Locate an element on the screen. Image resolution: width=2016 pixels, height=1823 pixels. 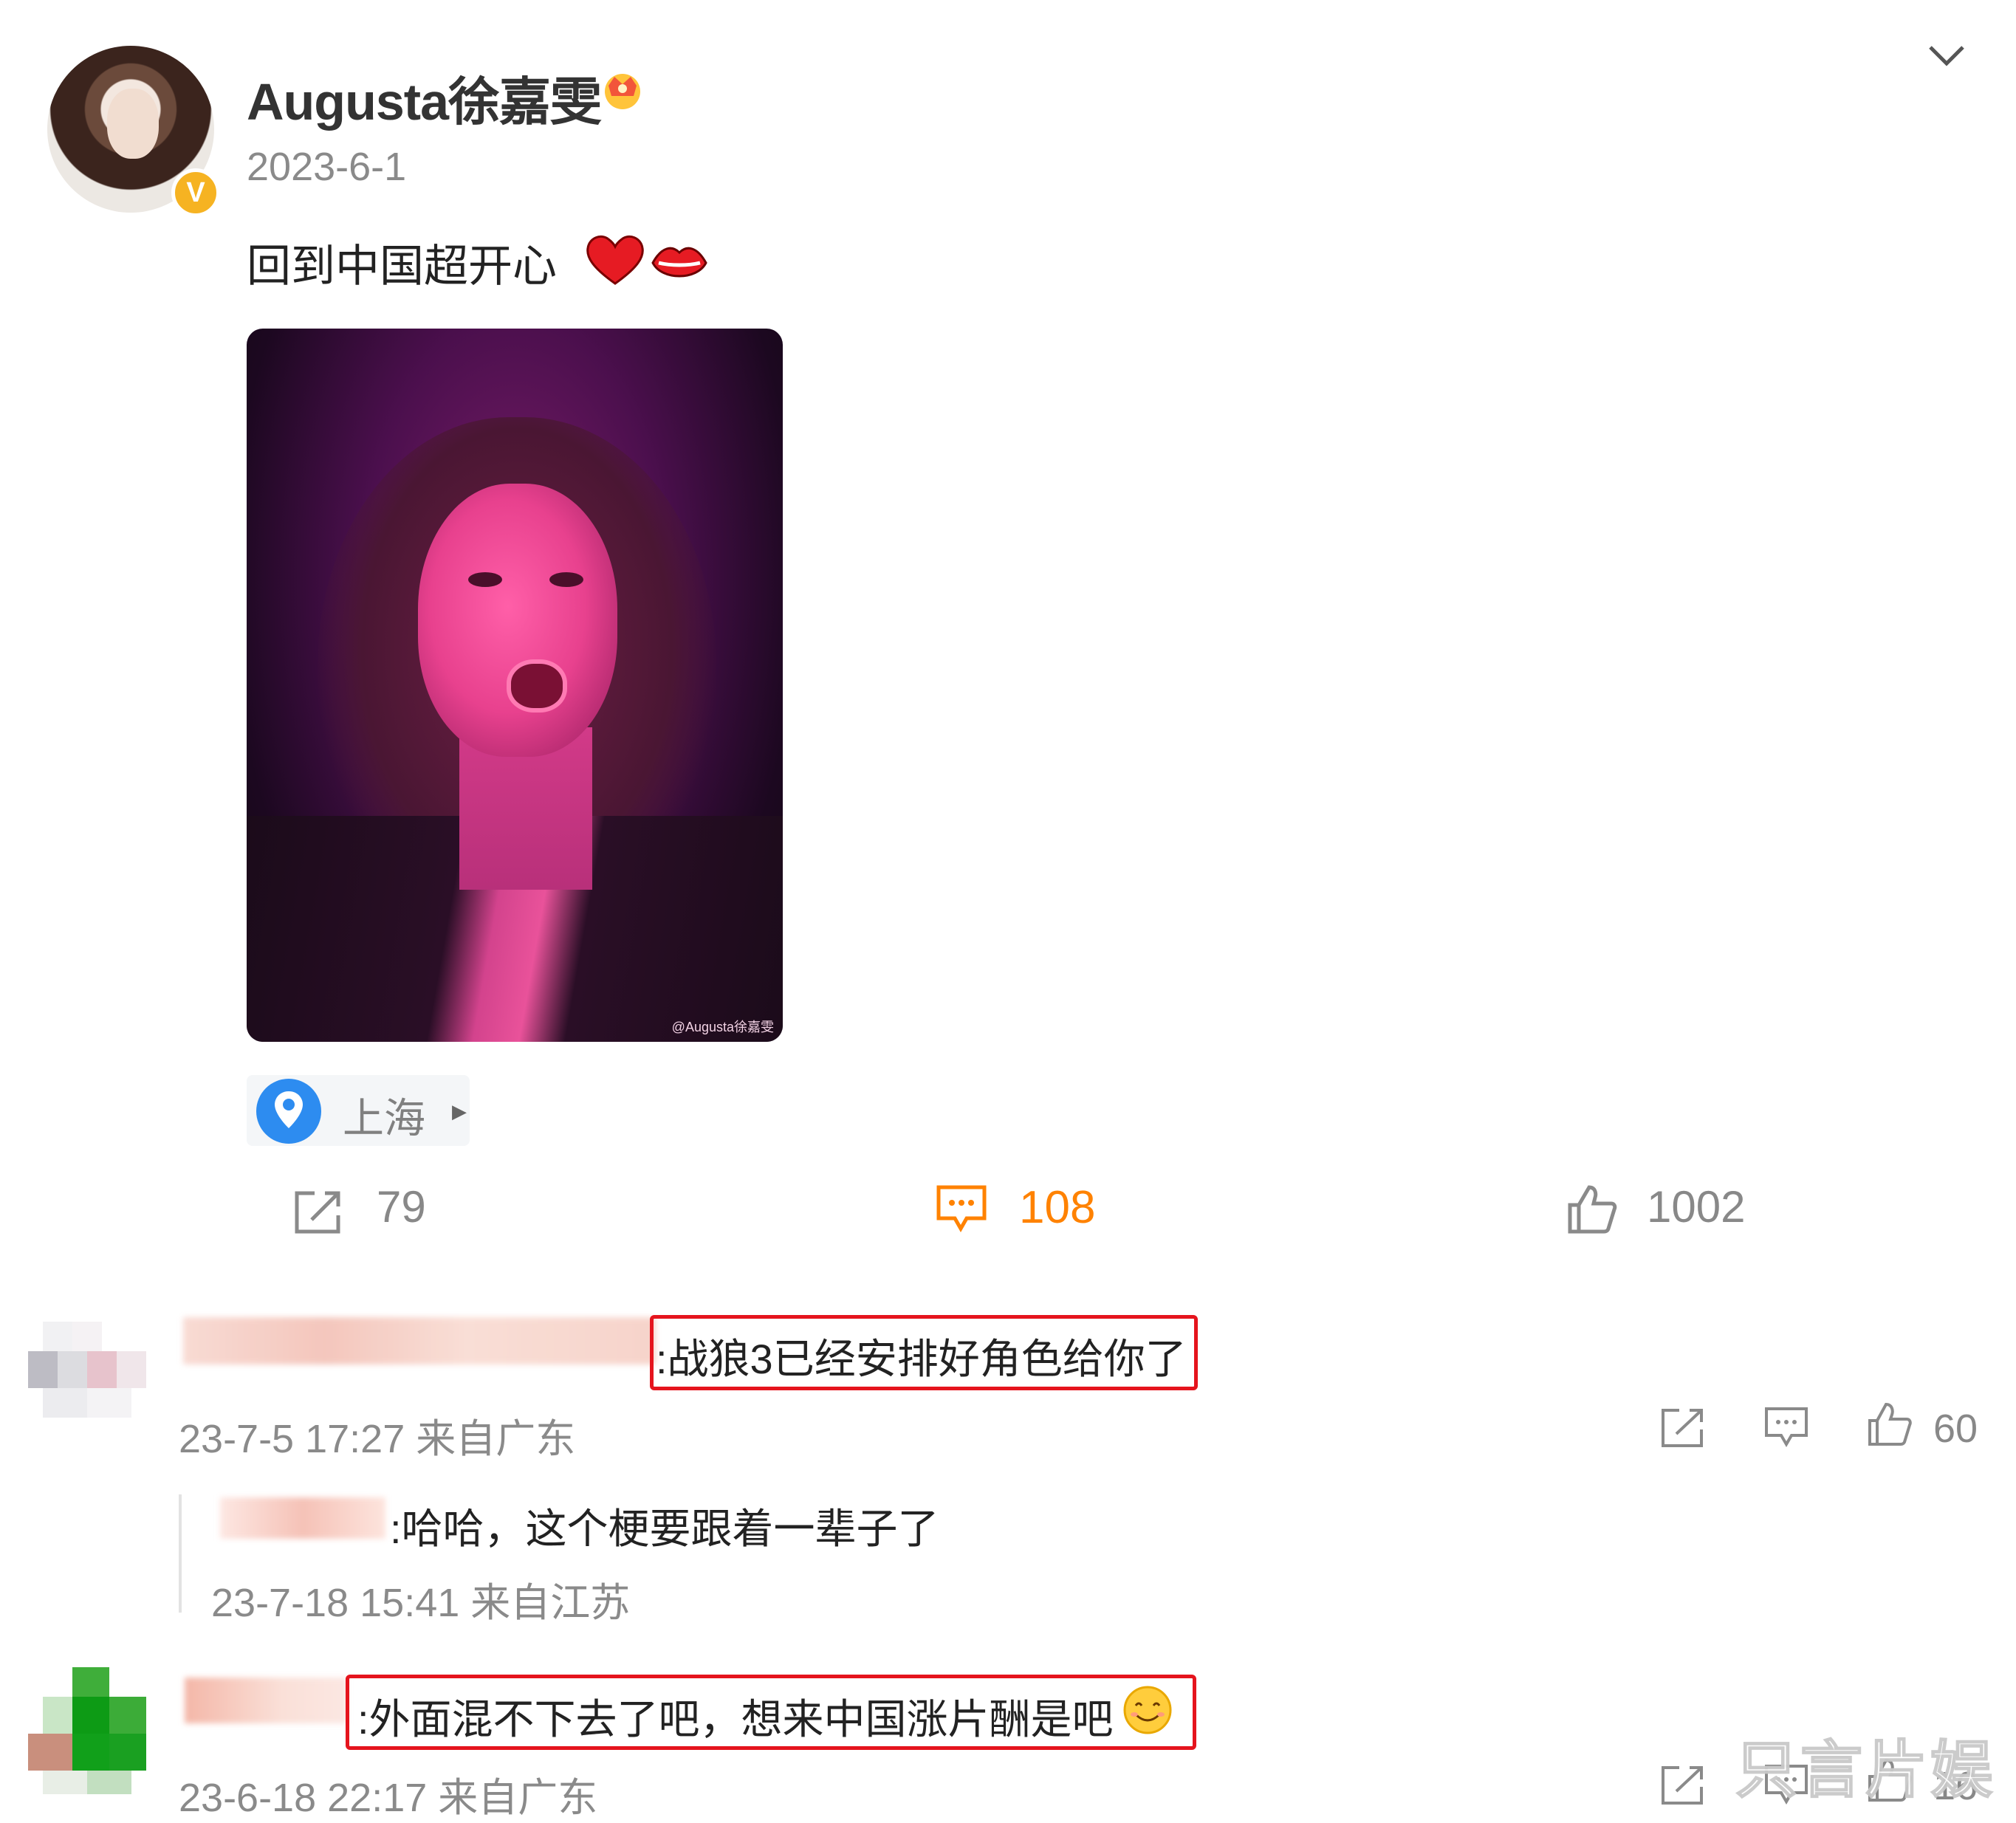
avatar-face is located at coordinates (133, 124).